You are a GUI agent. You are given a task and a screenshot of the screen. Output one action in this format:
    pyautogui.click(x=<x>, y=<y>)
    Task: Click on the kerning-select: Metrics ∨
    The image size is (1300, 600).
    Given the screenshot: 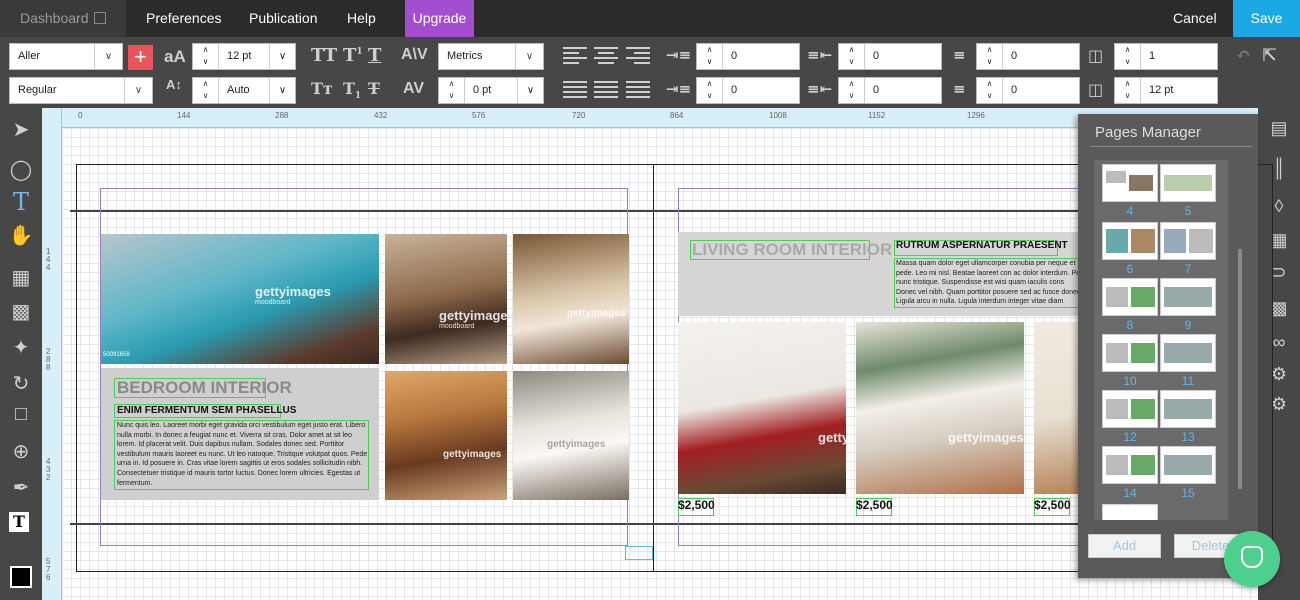 What is the action you would take?
    pyautogui.click(x=491, y=56)
    